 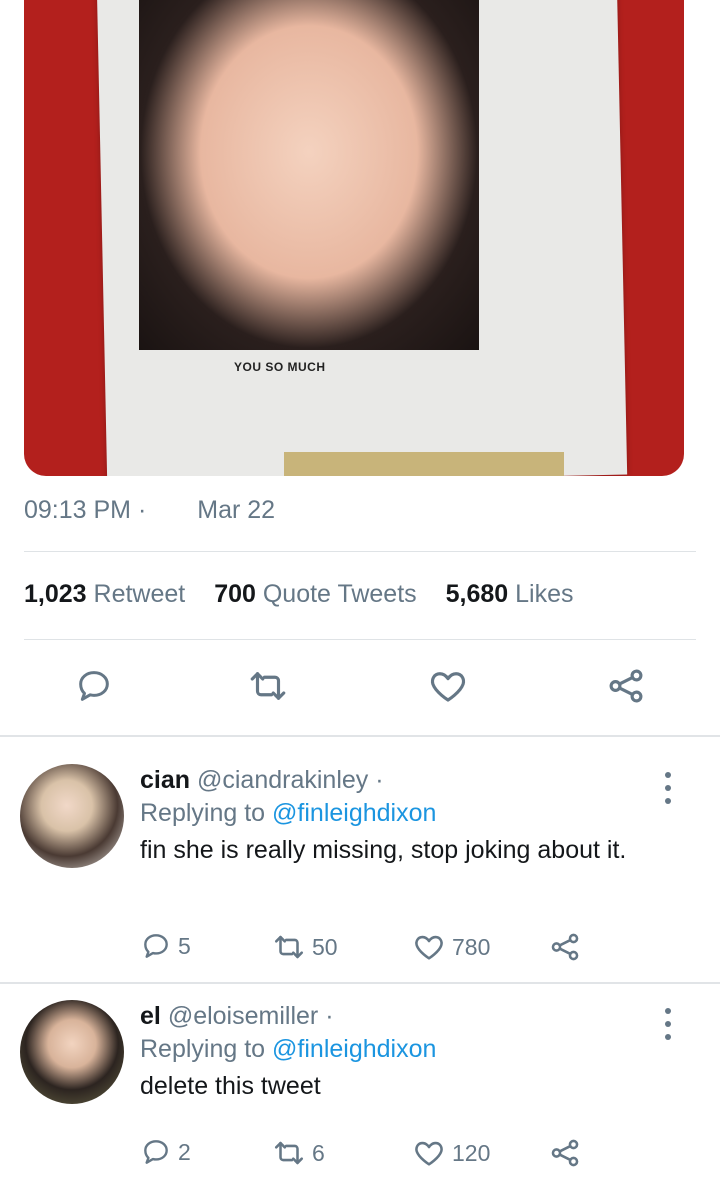 I want to click on reply-button, so click(x=94, y=686).